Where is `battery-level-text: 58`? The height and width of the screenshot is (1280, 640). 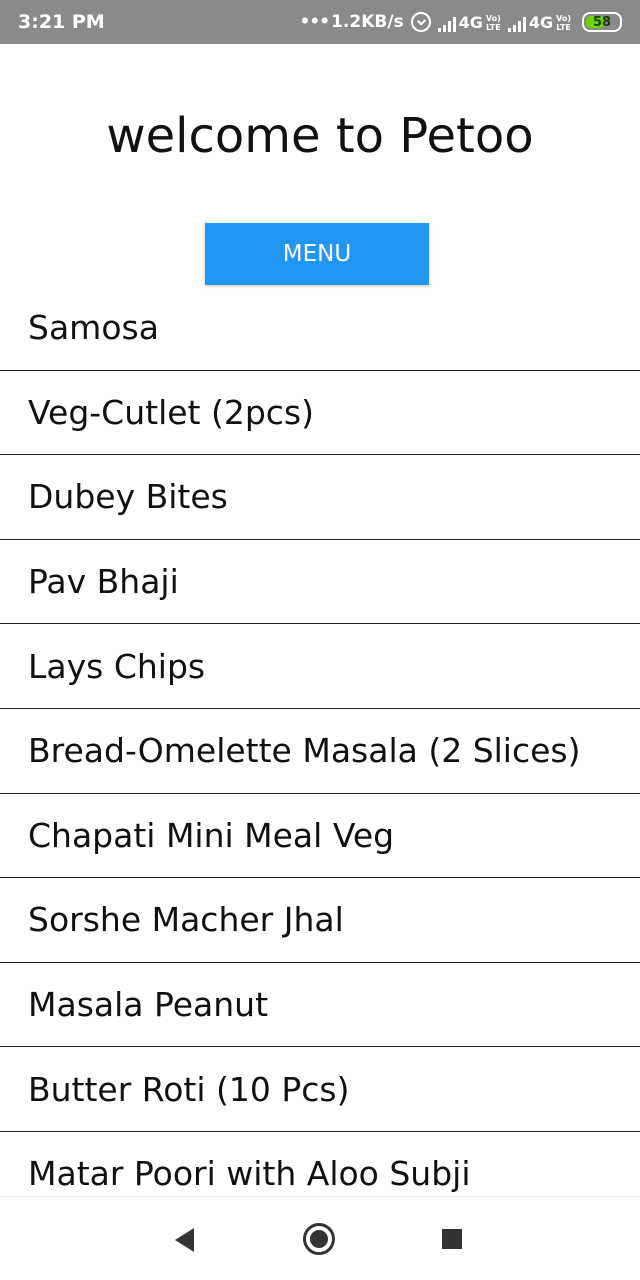
battery-level-text: 58 is located at coordinates (602, 22).